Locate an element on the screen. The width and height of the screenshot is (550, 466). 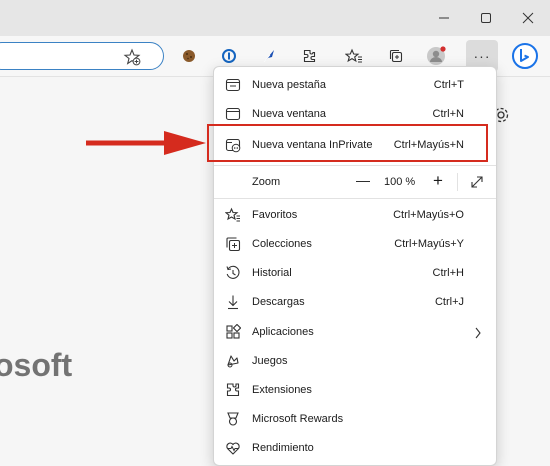
rewards-icon is located at coordinates (233, 419).